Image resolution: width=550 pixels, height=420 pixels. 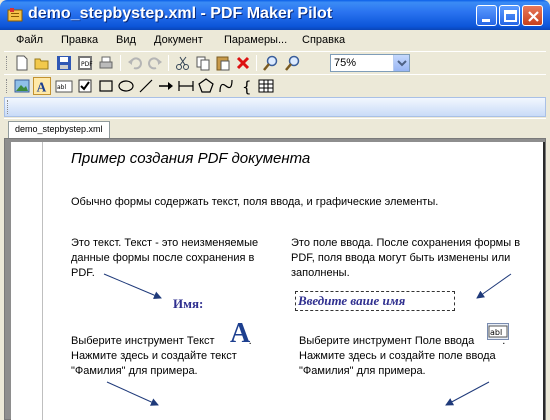 I want to click on text-tool-icon: A, so click(x=42, y=86).